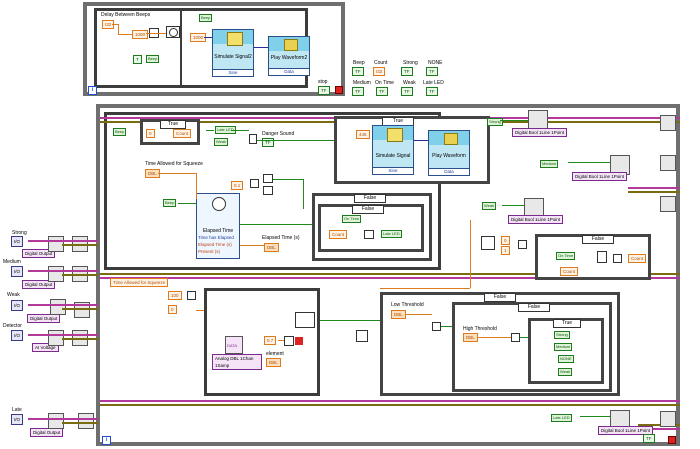 The height and width of the screenshot is (449, 700). I want to click on low-threshold-control: DBL, so click(398, 314).